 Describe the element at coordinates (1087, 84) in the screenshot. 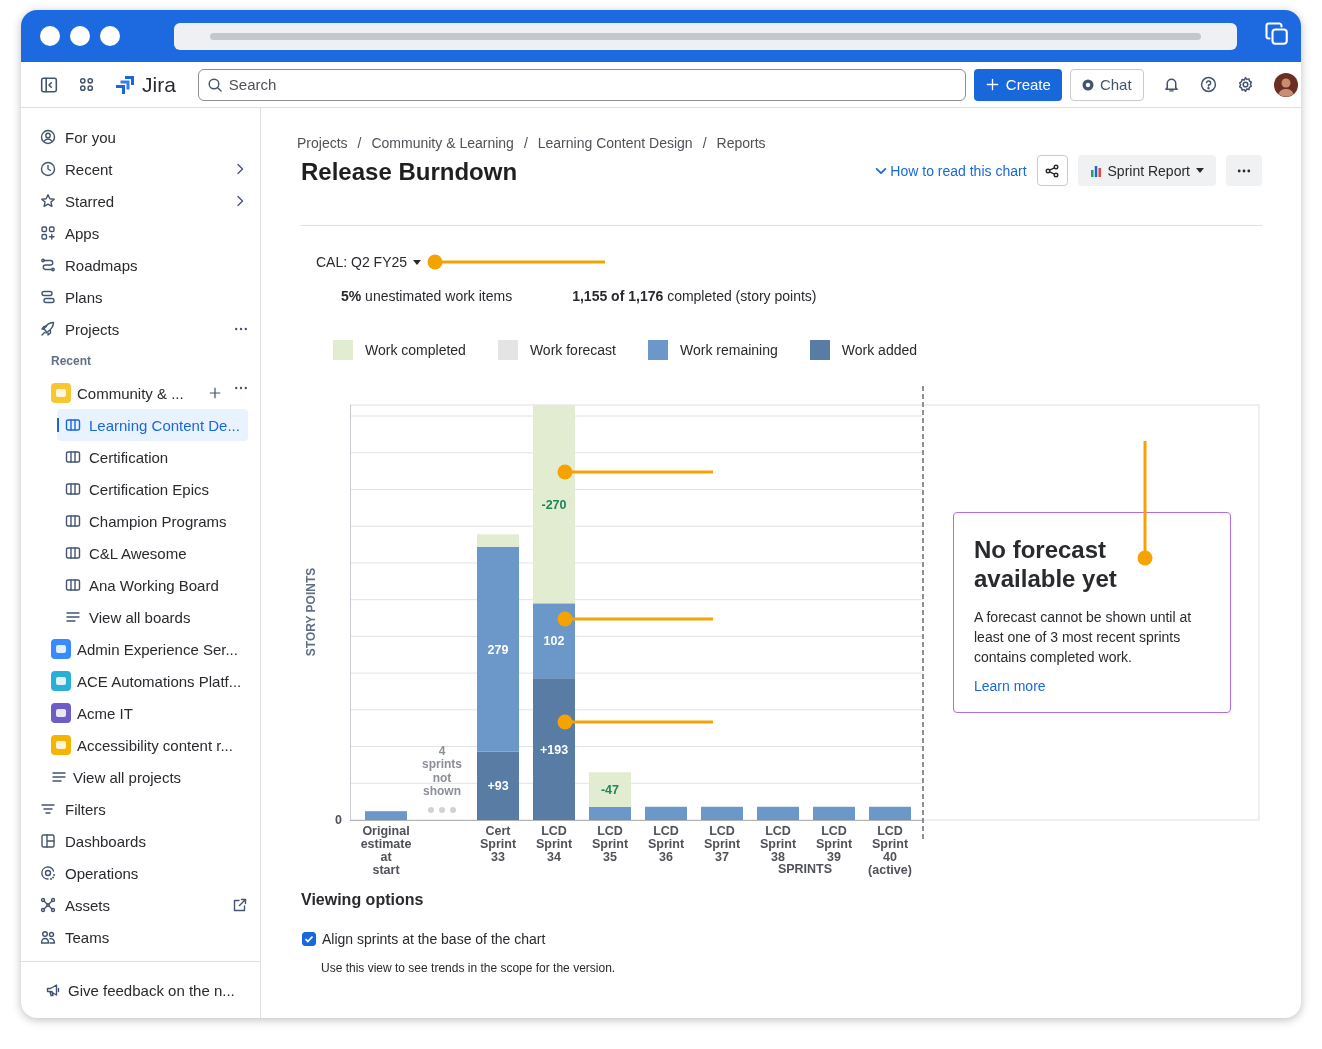

I see `chat-icon` at that location.